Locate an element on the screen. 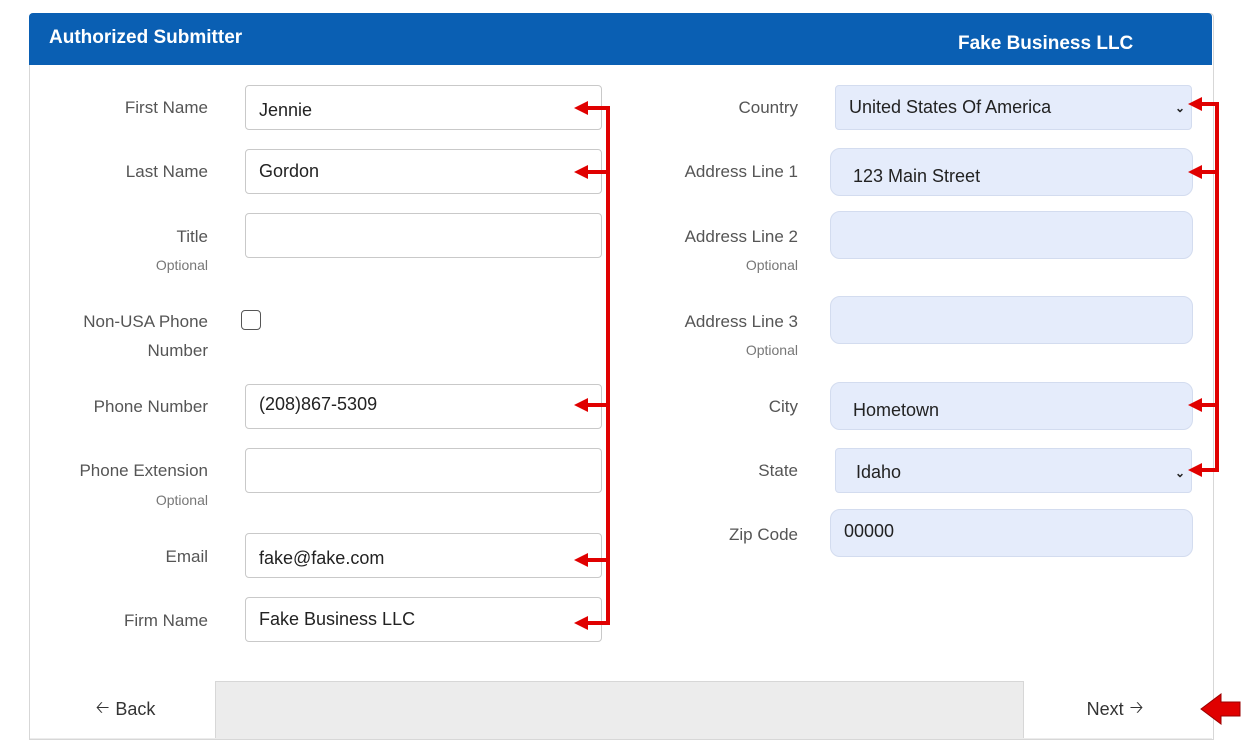 This screenshot has width=1243, height=740. non-usa-phone-label-line1: Non-USA Phone is located at coordinates (145, 321).